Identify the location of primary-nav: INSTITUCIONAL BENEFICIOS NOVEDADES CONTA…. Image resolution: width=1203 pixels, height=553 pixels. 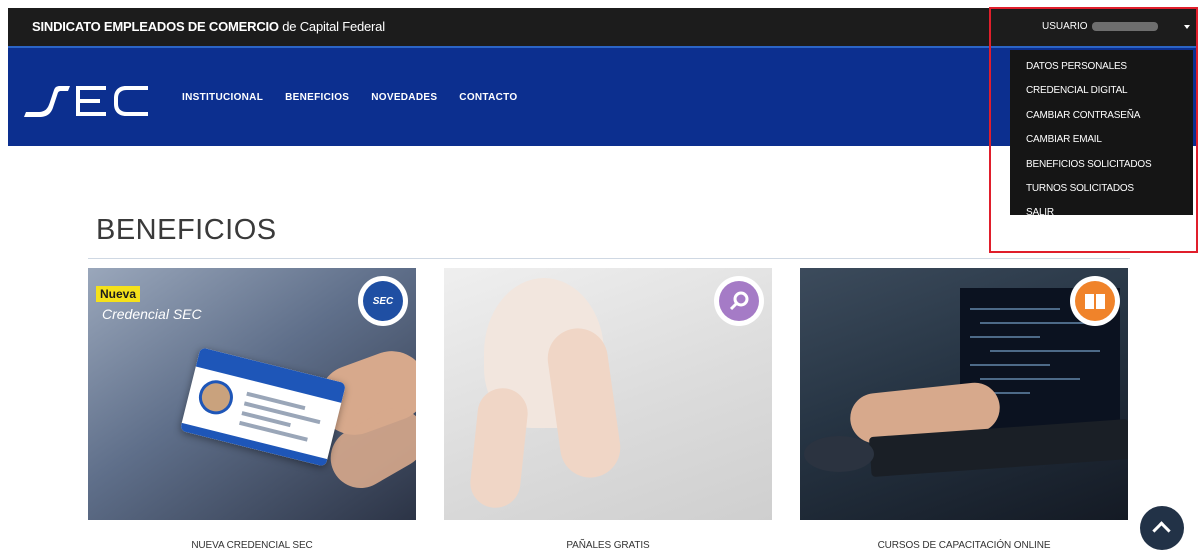
(349, 97).